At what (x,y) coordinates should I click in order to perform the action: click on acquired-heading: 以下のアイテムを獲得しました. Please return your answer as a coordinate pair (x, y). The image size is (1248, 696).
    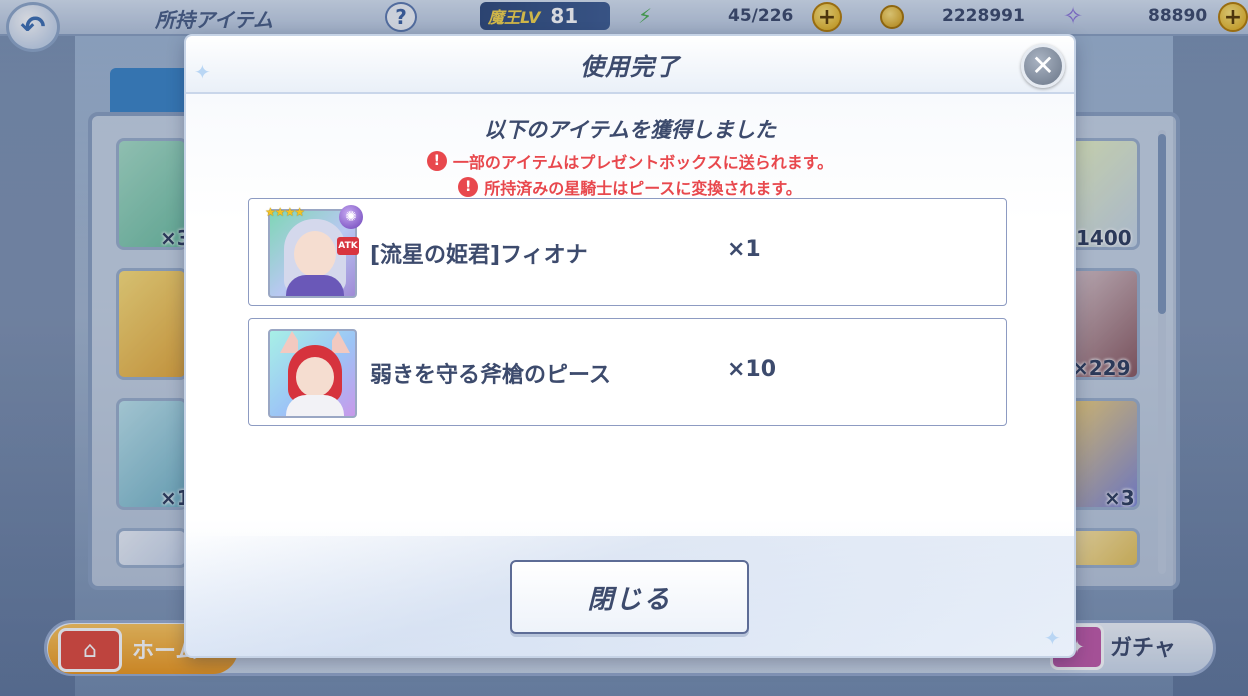
    Looking at the image, I should click on (630, 130).